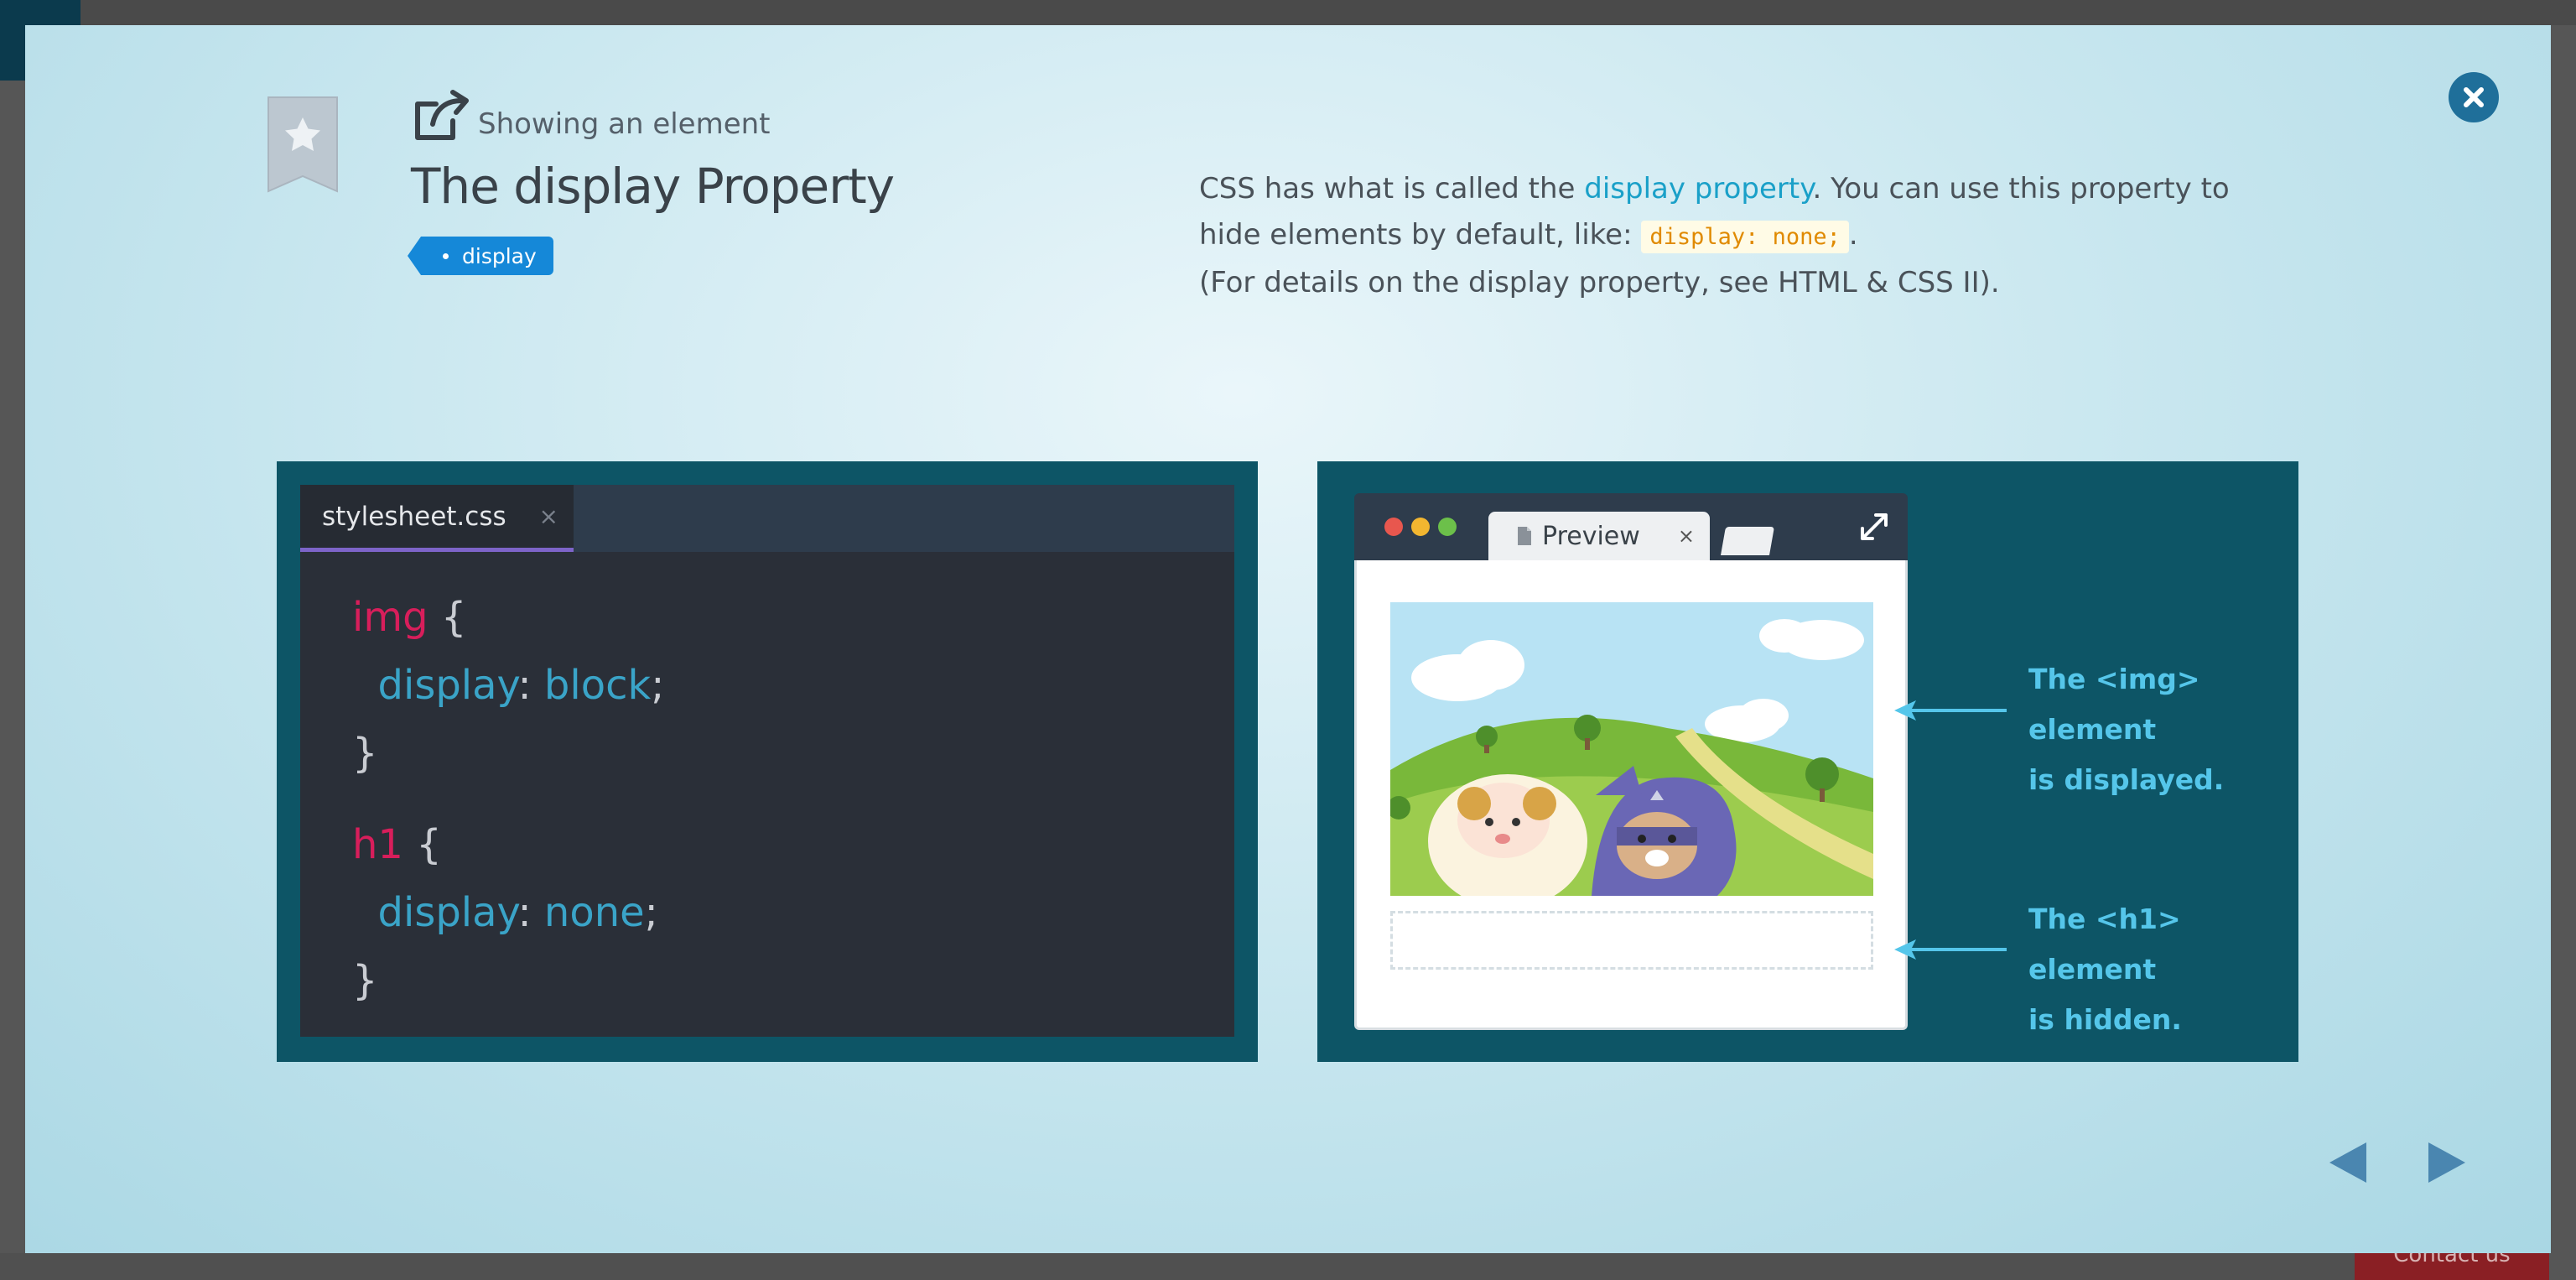  Describe the element at coordinates (597, 685) in the screenshot. I see `css-value: block` at that location.